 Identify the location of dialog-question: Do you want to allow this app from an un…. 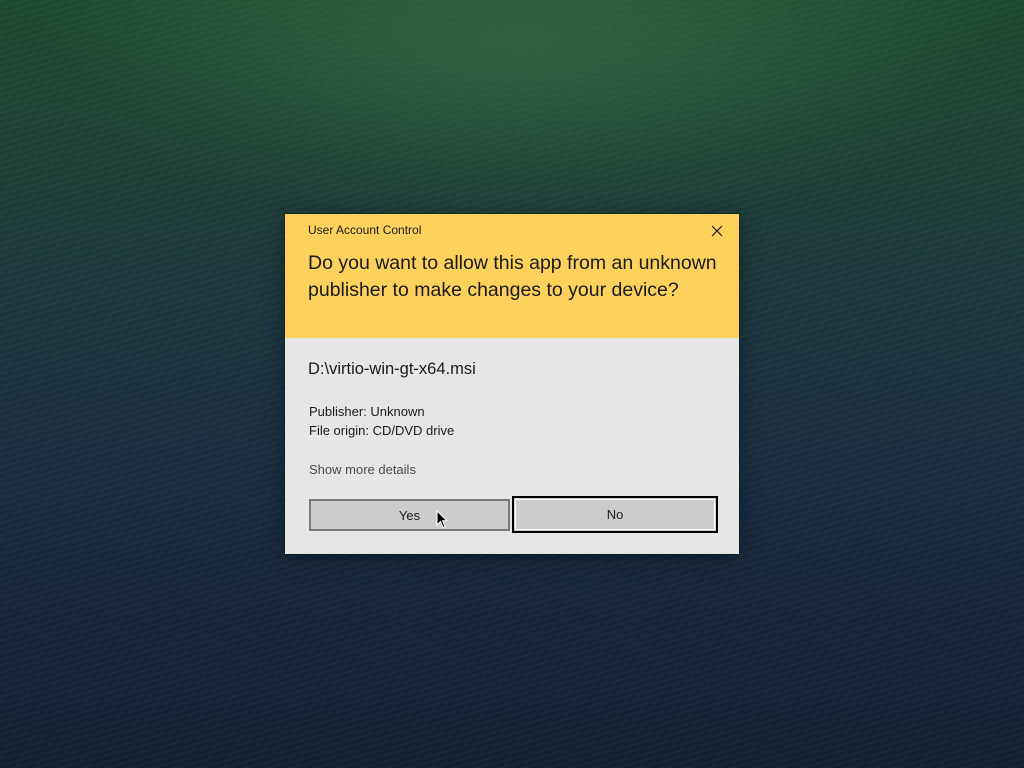
(512, 276).